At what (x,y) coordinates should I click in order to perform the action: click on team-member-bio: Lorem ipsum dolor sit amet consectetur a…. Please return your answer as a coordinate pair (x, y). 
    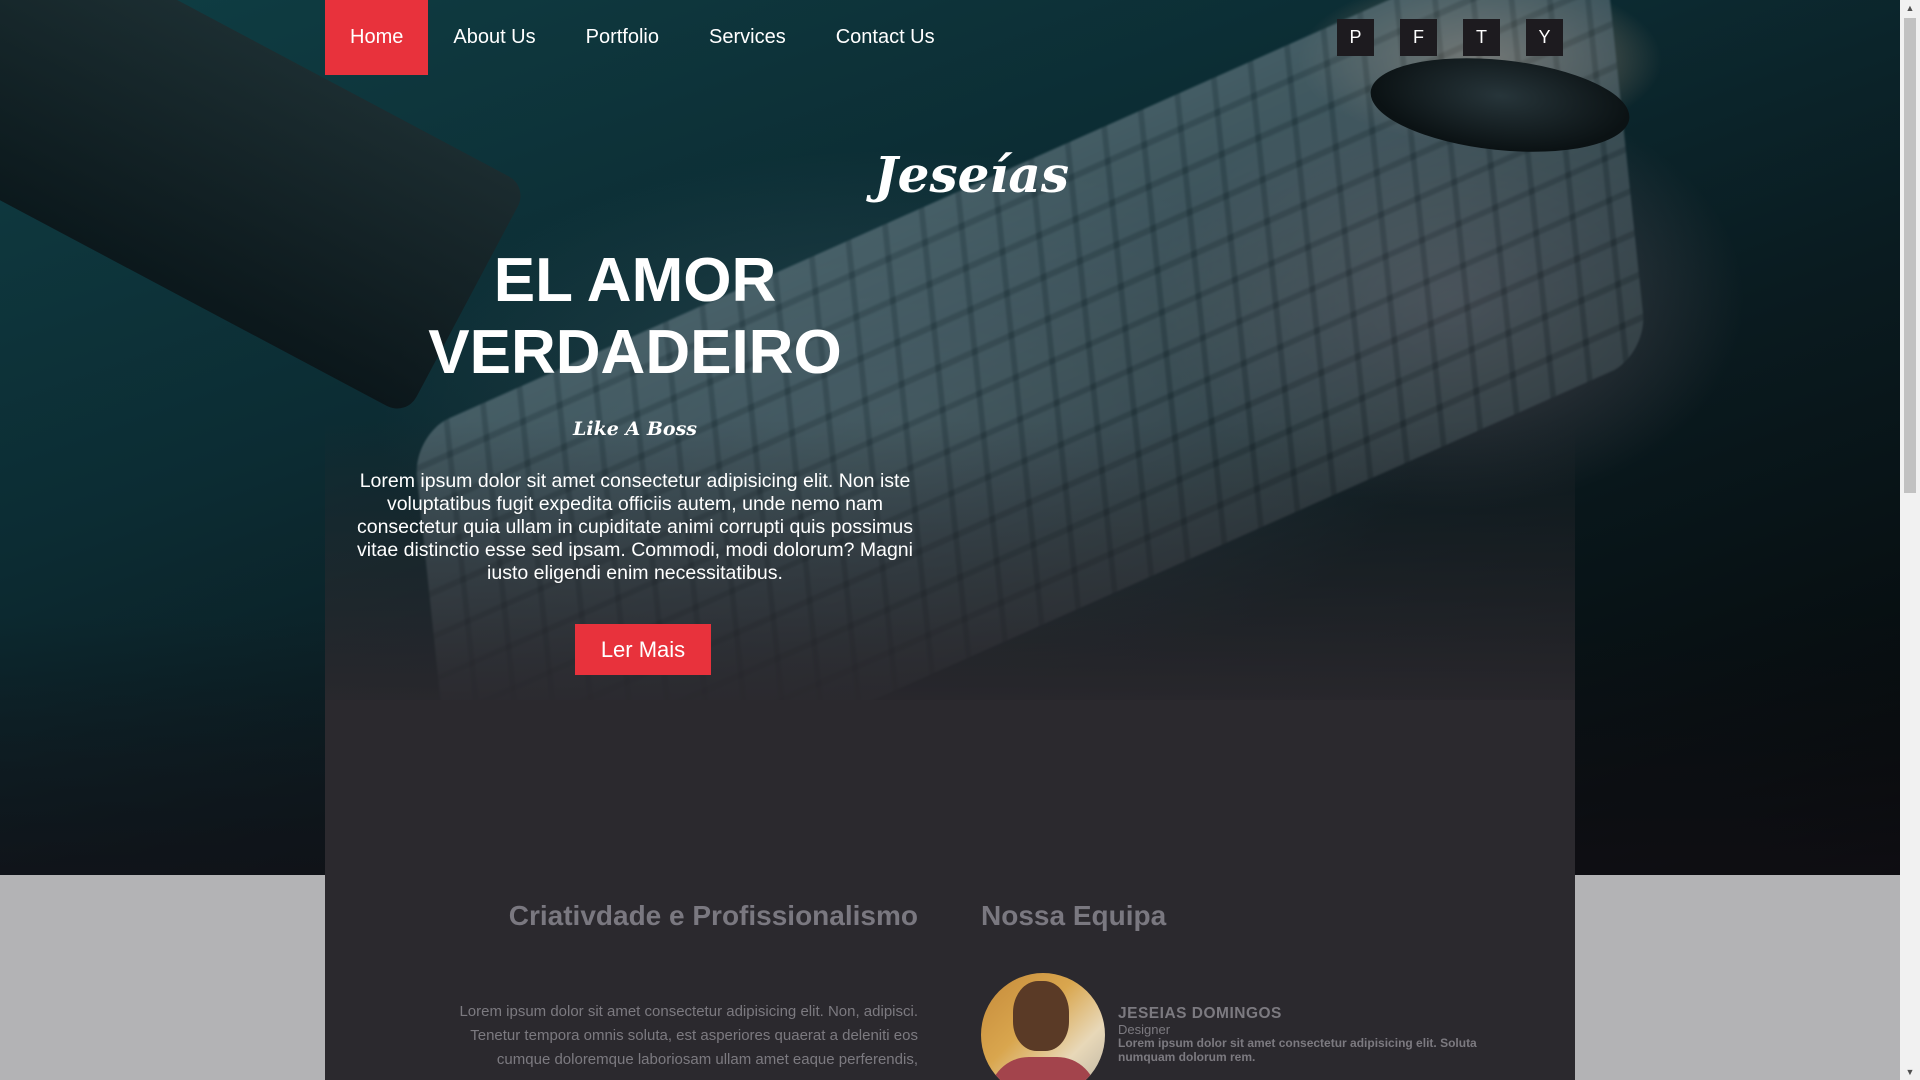
    Looking at the image, I should click on (1297, 1050).